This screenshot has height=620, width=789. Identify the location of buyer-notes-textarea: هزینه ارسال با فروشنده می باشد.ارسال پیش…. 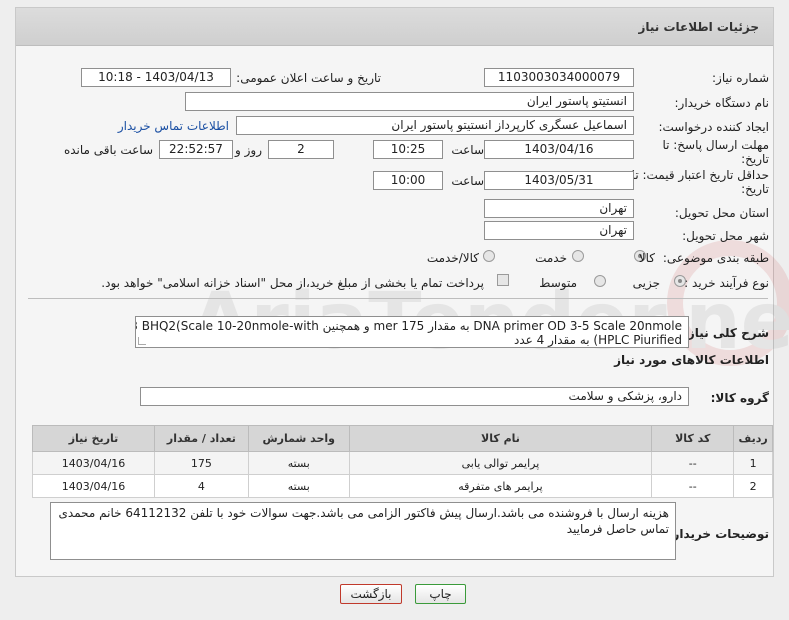
(363, 531).